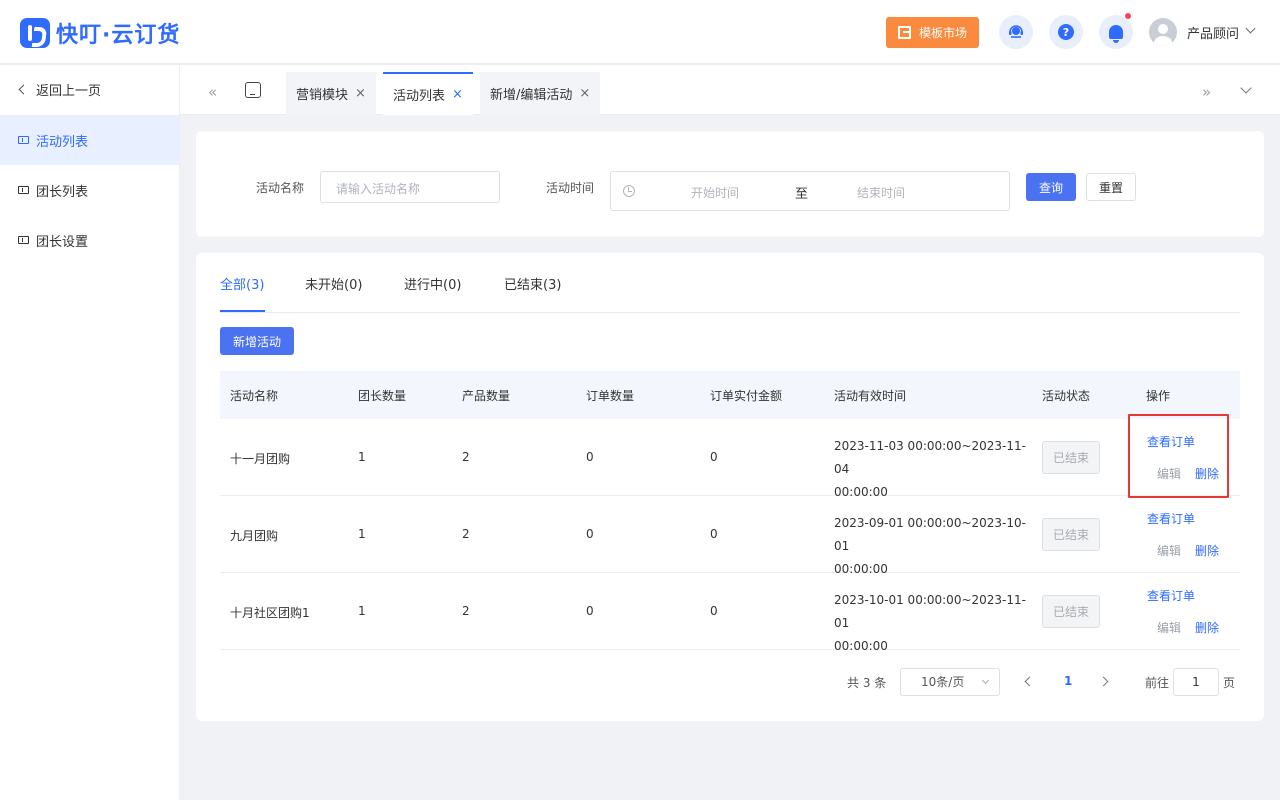 This screenshot has width=1280, height=800. What do you see at coordinates (432, 283) in the screenshot?
I see `tab-in-progress: 进行中(0)` at bounding box center [432, 283].